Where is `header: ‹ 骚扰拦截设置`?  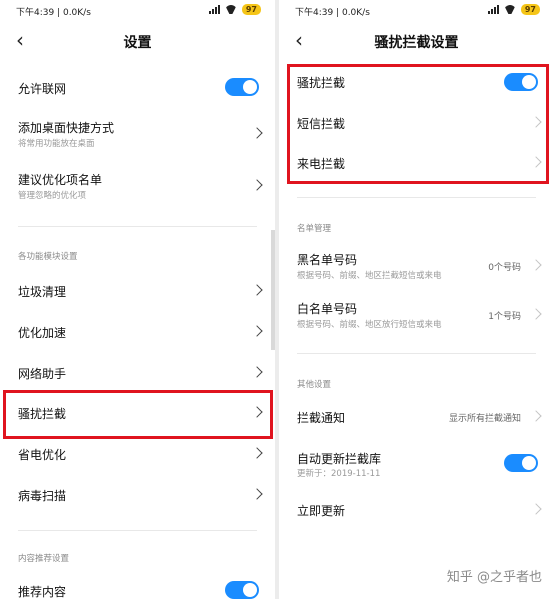
header: ‹ 骚扰拦截设置 is located at coordinates (416, 41).